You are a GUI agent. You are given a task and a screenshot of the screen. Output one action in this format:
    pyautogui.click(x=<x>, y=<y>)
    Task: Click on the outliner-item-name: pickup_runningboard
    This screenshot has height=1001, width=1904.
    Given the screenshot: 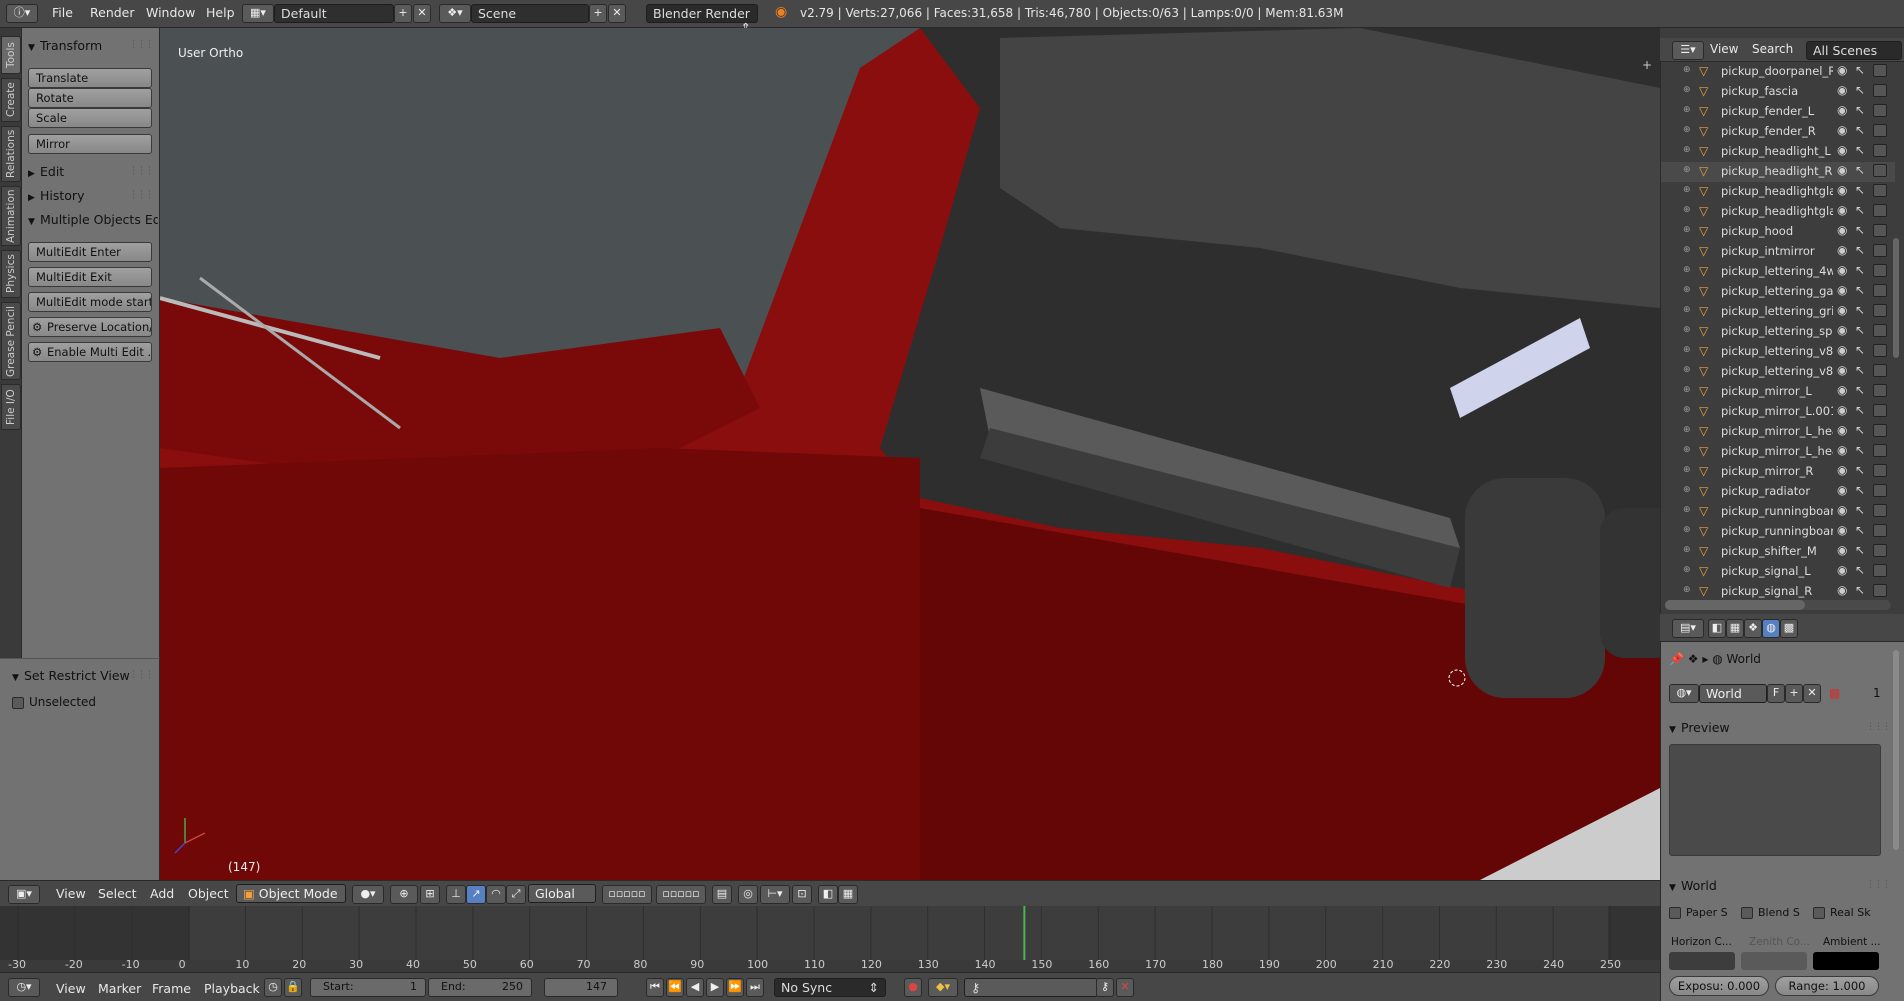 What is the action you would take?
    pyautogui.click(x=1777, y=531)
    